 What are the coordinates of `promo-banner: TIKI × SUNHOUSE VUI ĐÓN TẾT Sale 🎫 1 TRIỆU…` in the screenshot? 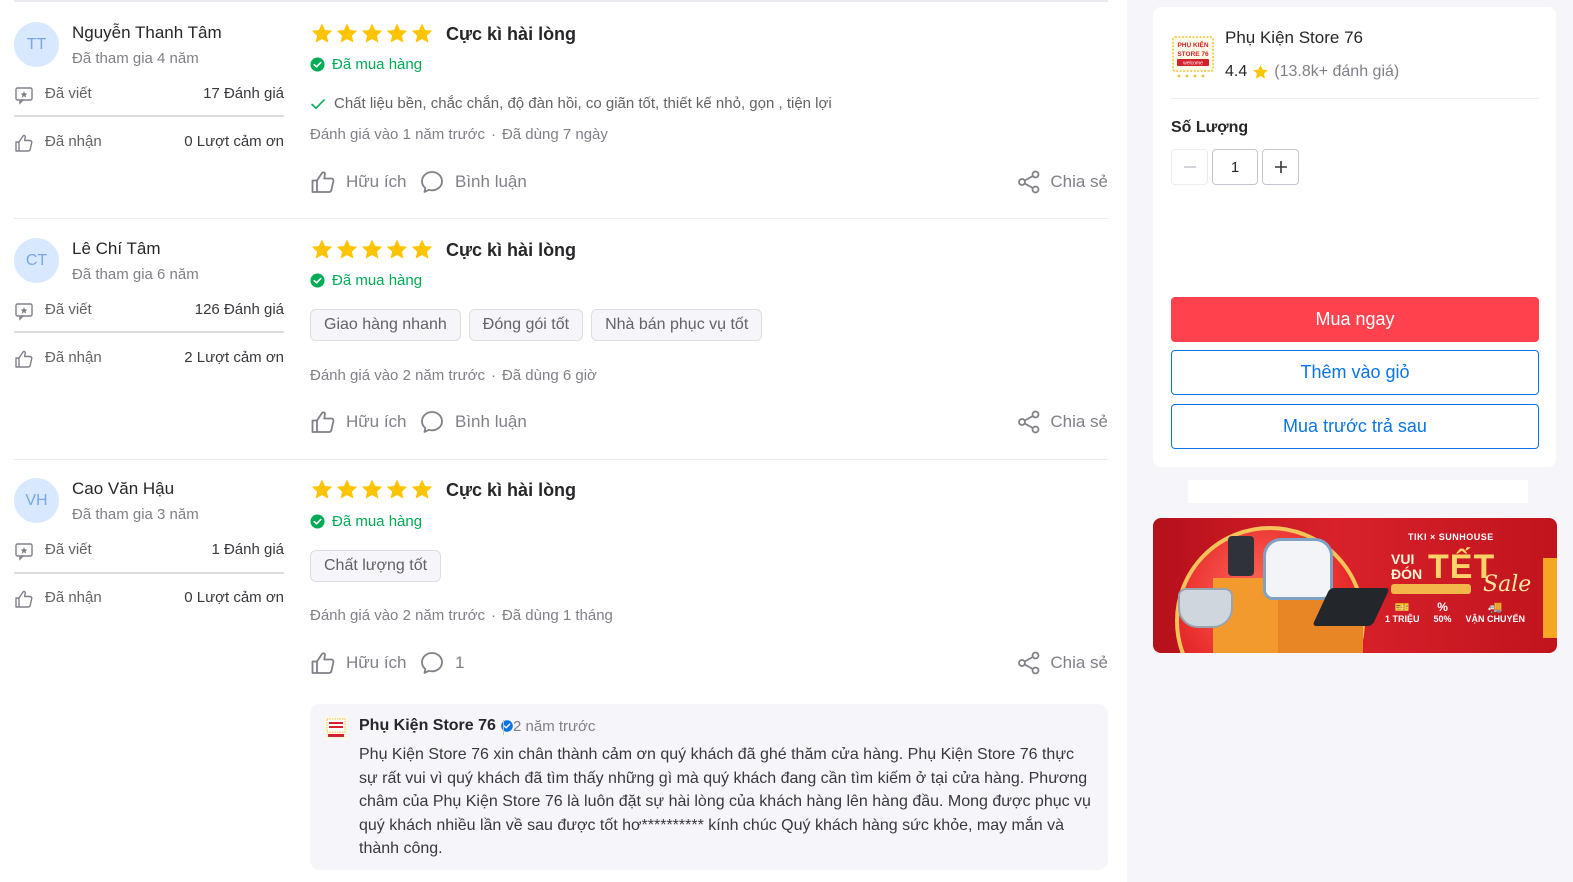 It's located at (1355, 585).